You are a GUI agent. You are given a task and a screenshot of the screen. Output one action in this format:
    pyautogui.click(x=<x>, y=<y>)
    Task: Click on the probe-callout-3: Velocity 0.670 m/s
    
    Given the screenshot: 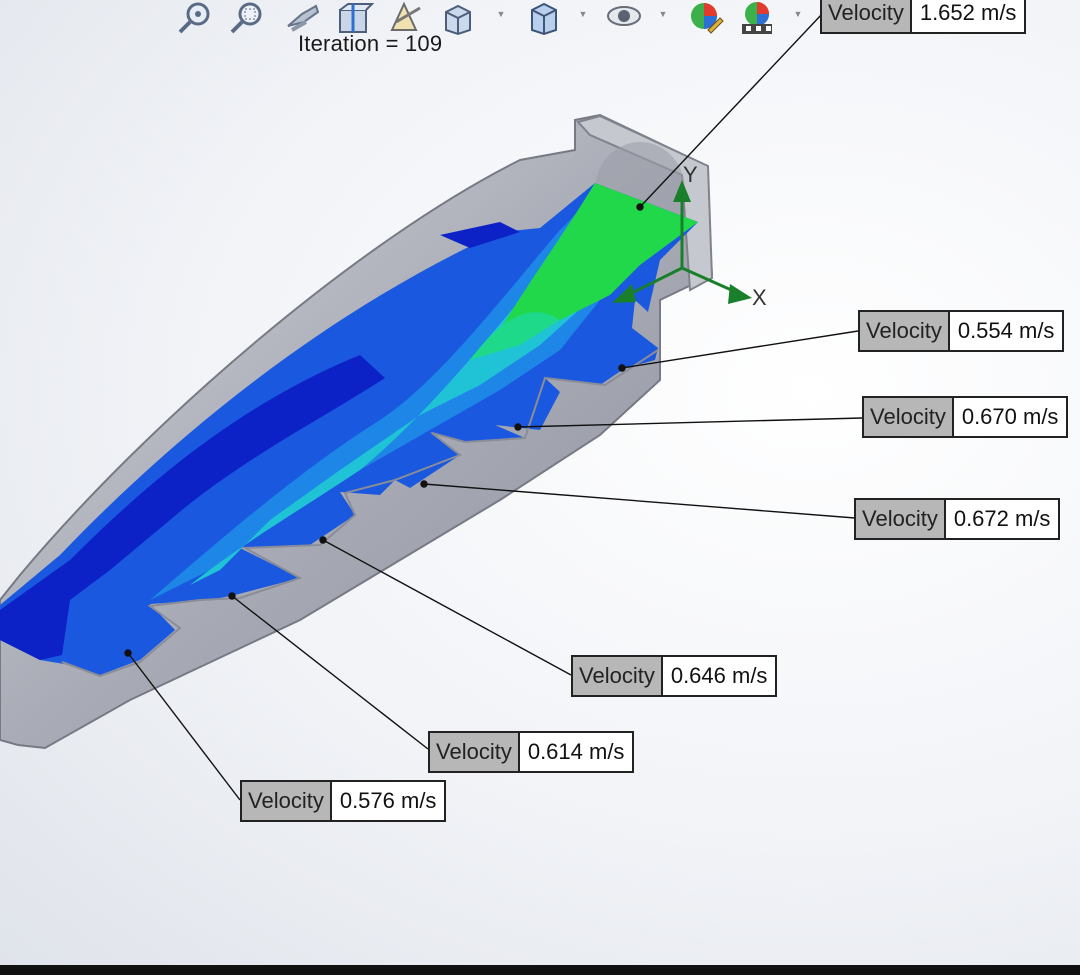 What is the action you would take?
    pyautogui.click(x=965, y=417)
    